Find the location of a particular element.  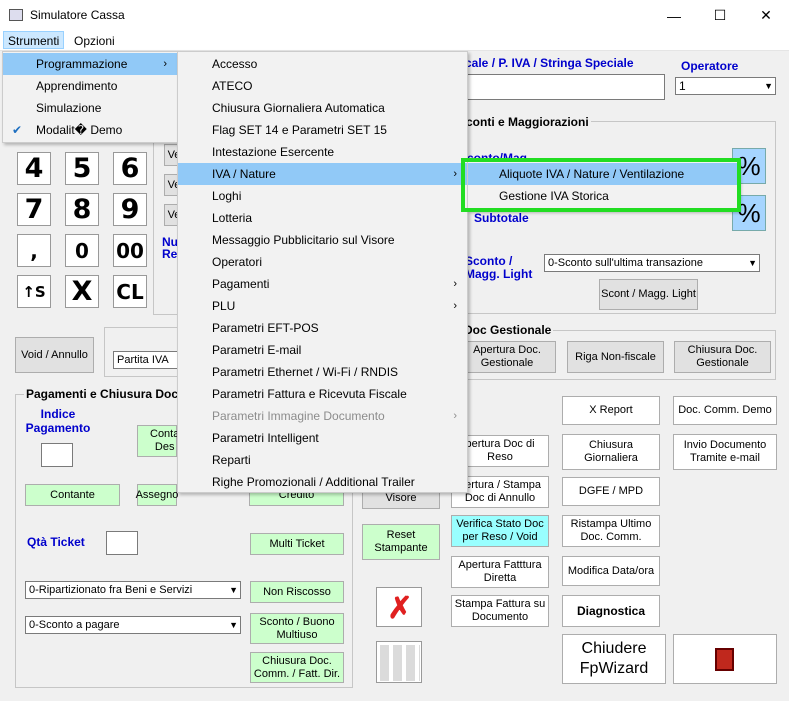

qta-ticket-input is located at coordinates (122, 543).